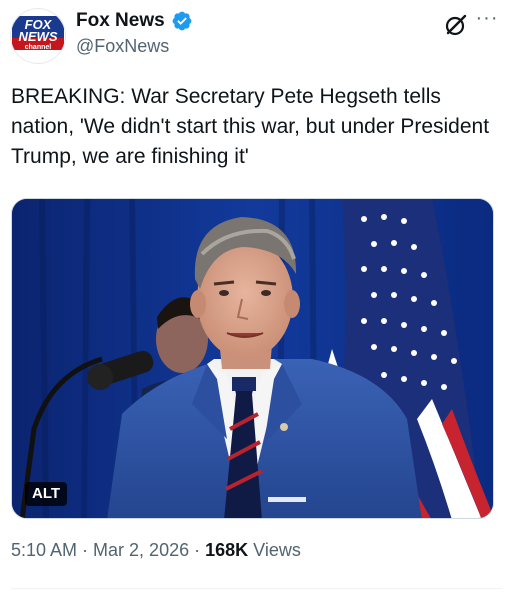 This screenshot has width=513, height=592. I want to click on fox-news-logo-icon: FOX NEWS channel, so click(38, 36).